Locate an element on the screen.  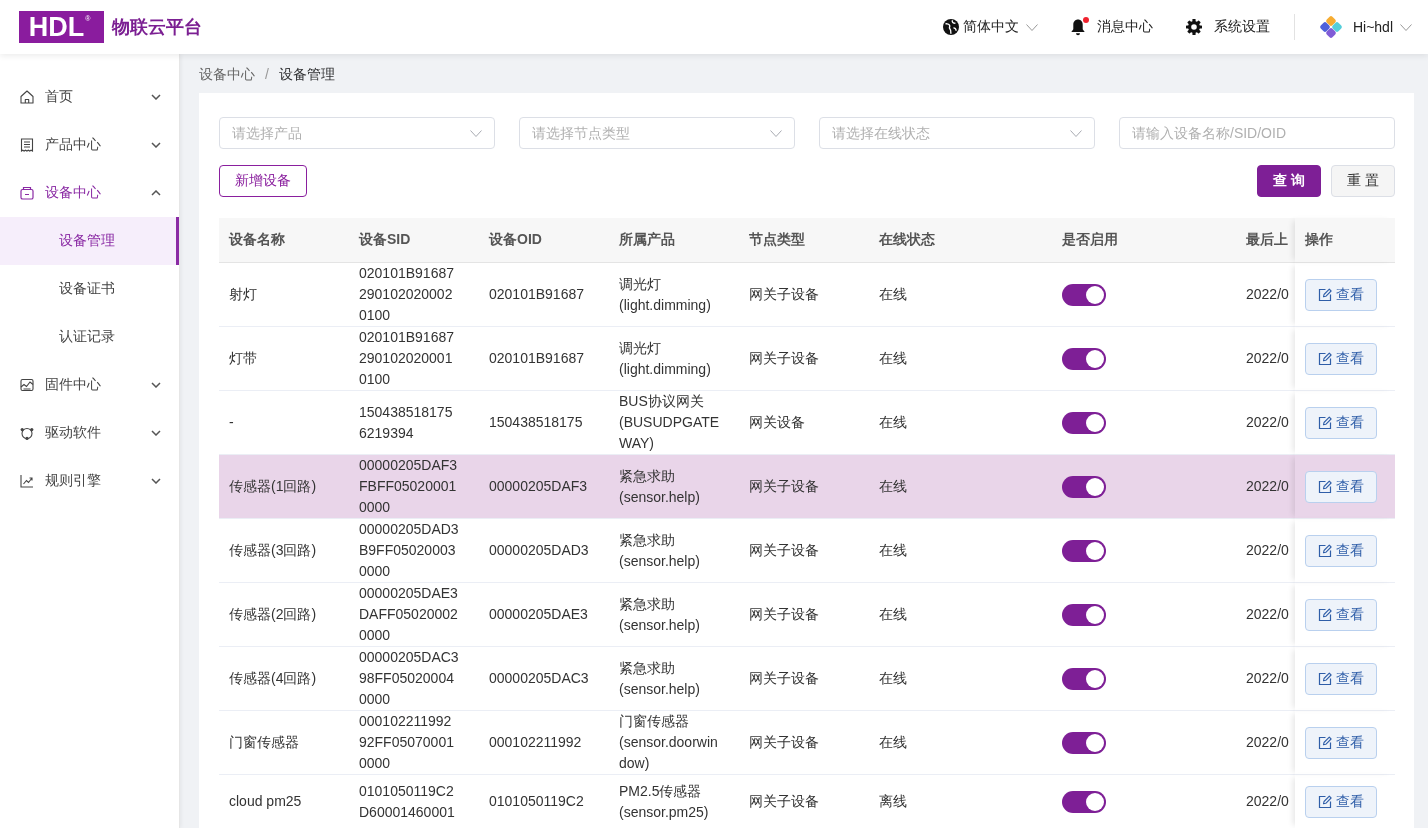
table-row: 传感器(2回路) 00000205DAE3DAFF050200020000 00000205DAE3 紧急求助(sensor.help) 网关子设备 在线 2022/0 查看 is located at coordinates (807, 615).